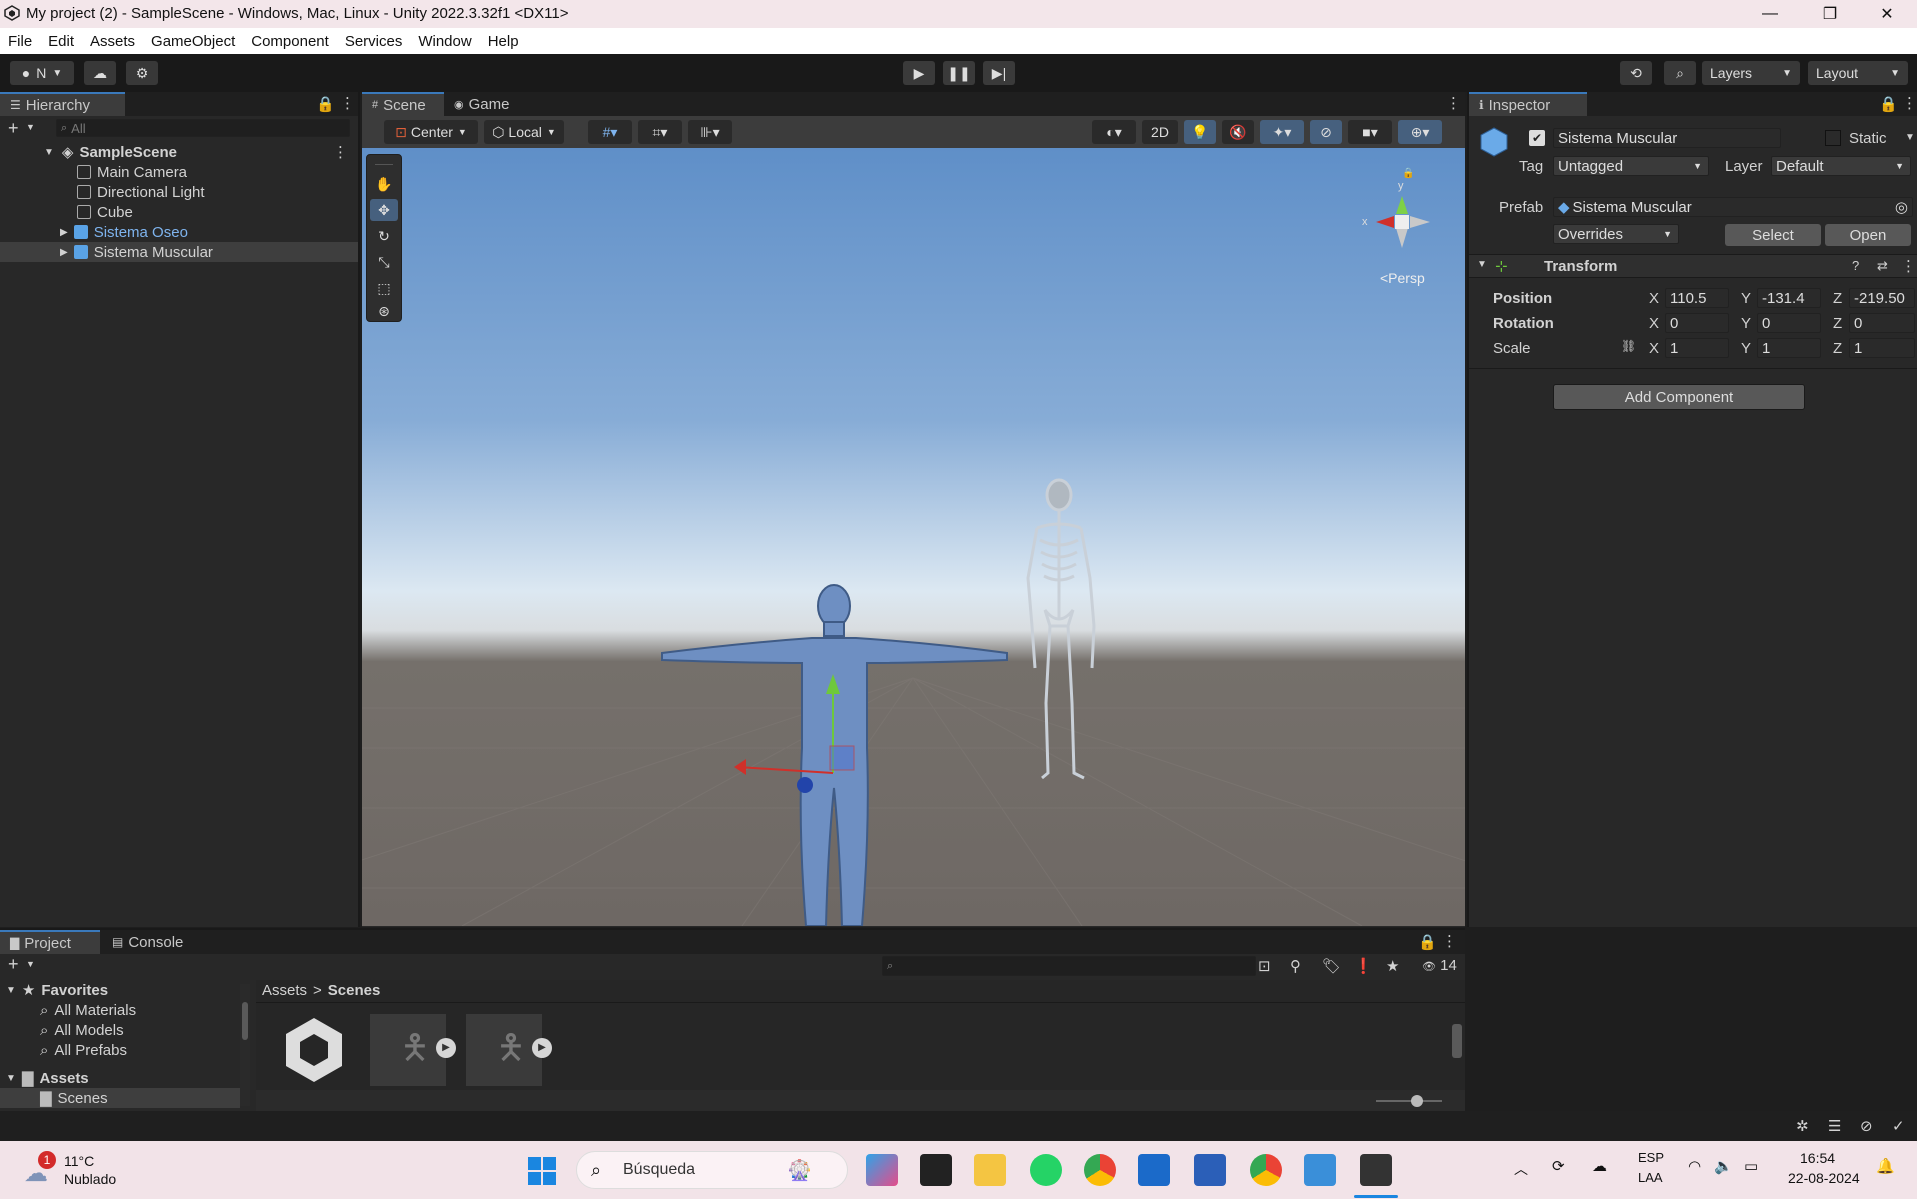 This screenshot has height=1199, width=1917. I want to click on gizmos-button: ⊕▾, so click(1420, 132).